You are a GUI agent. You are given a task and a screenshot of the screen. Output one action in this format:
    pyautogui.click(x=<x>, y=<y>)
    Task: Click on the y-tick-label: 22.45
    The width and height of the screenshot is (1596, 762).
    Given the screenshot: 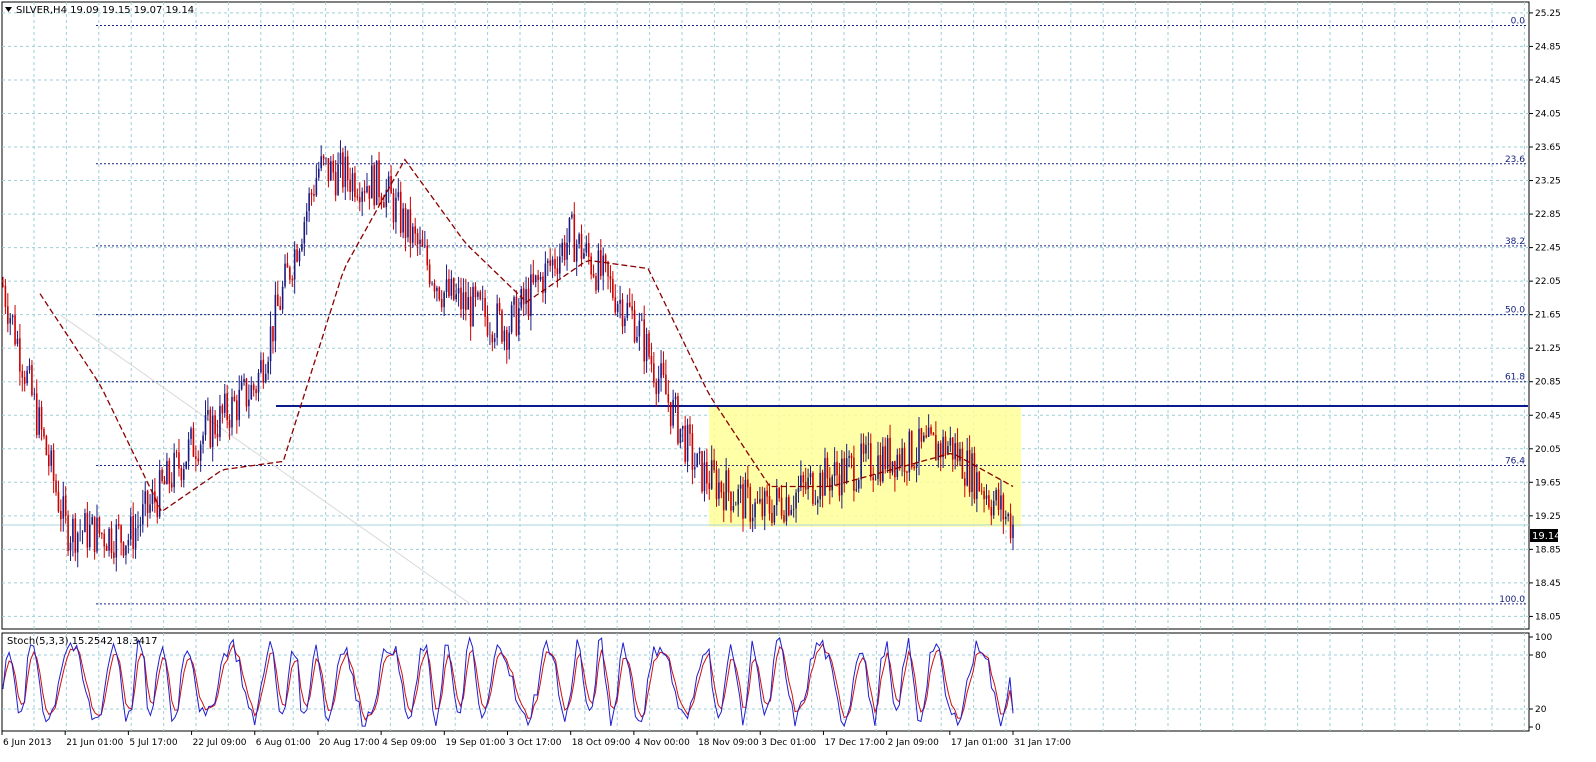 What is the action you would take?
    pyautogui.click(x=1548, y=249)
    